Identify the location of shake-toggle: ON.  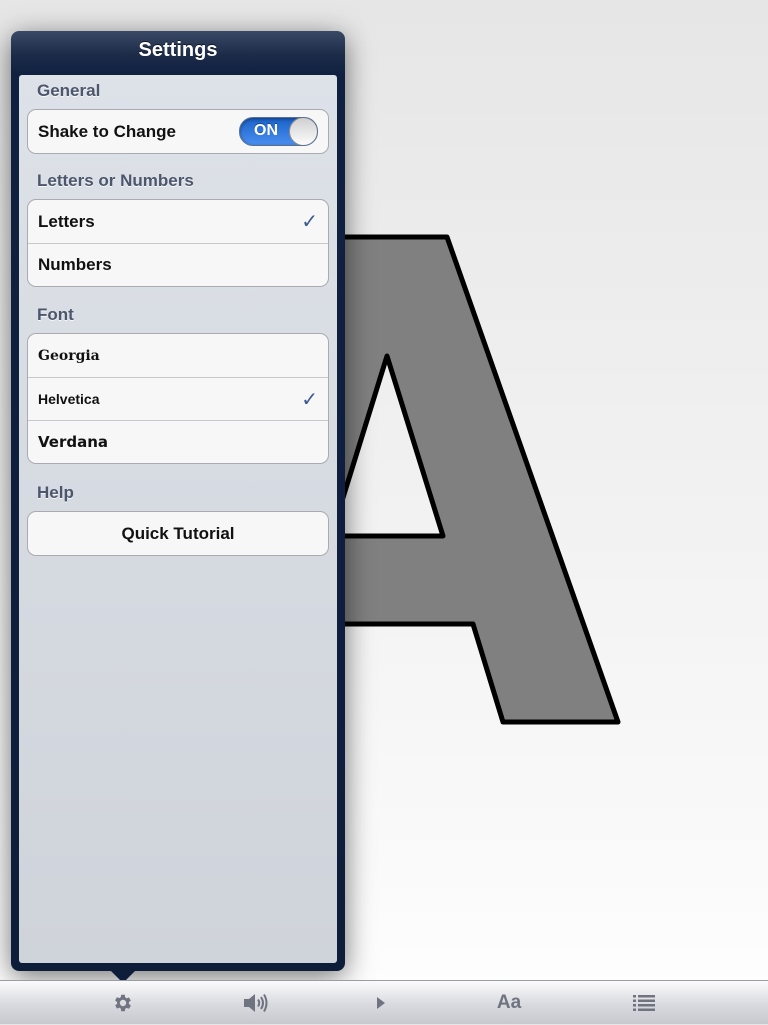
(278, 131).